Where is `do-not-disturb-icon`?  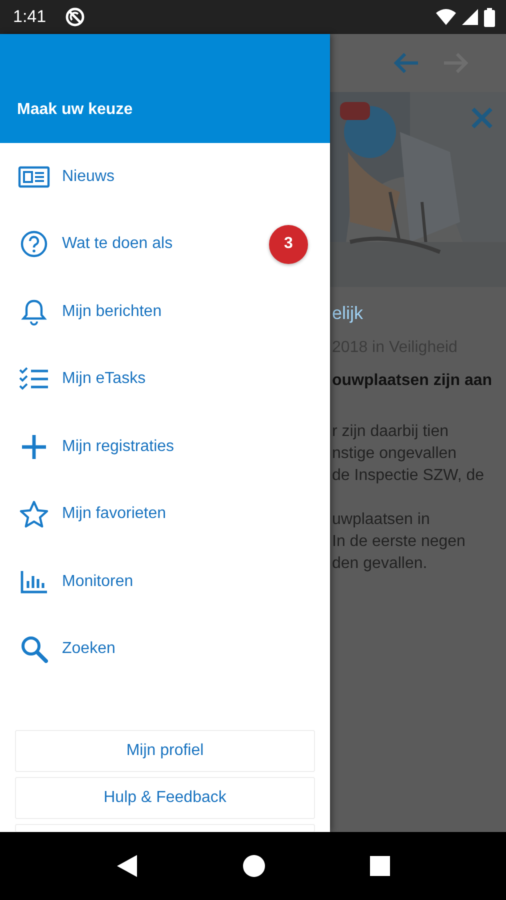
do-not-disturb-icon is located at coordinates (75, 17).